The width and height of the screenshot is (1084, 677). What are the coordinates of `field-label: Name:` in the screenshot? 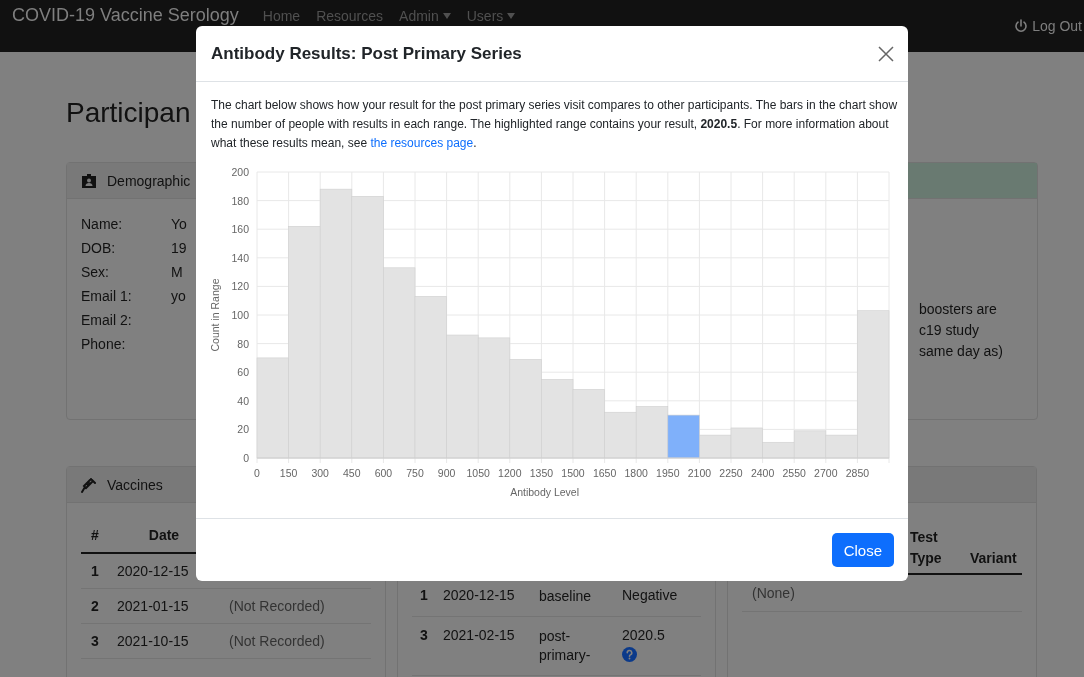 It's located at (102, 224).